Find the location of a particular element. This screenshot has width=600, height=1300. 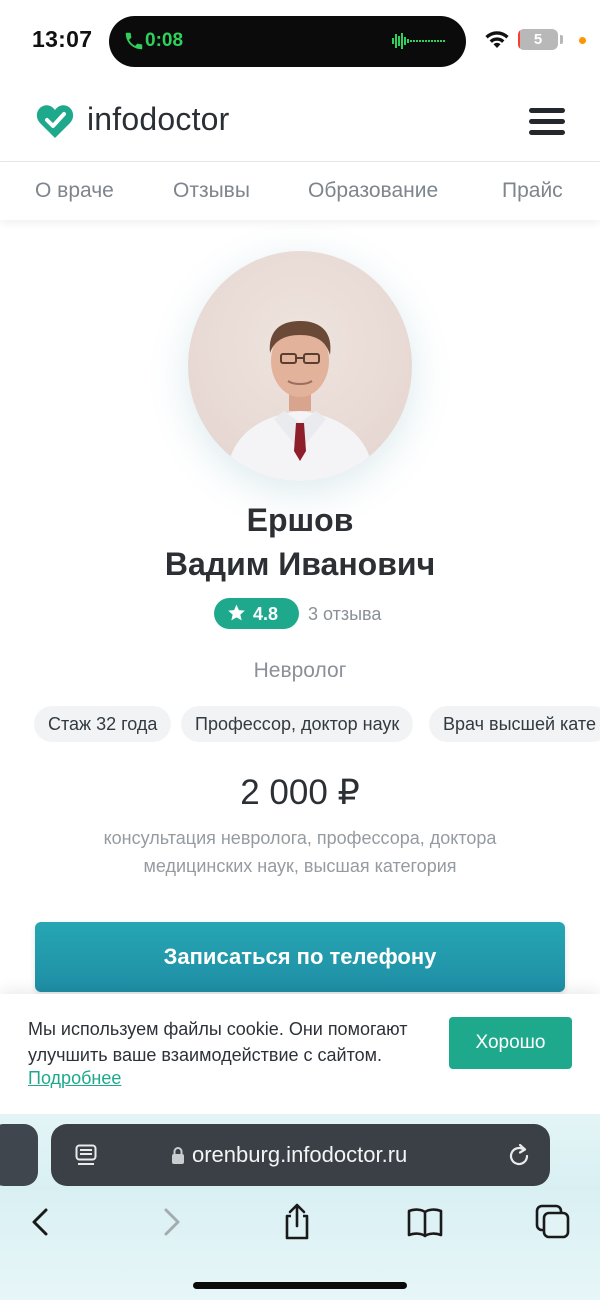

chip-category: Врач высшей кате is located at coordinates (514, 724).